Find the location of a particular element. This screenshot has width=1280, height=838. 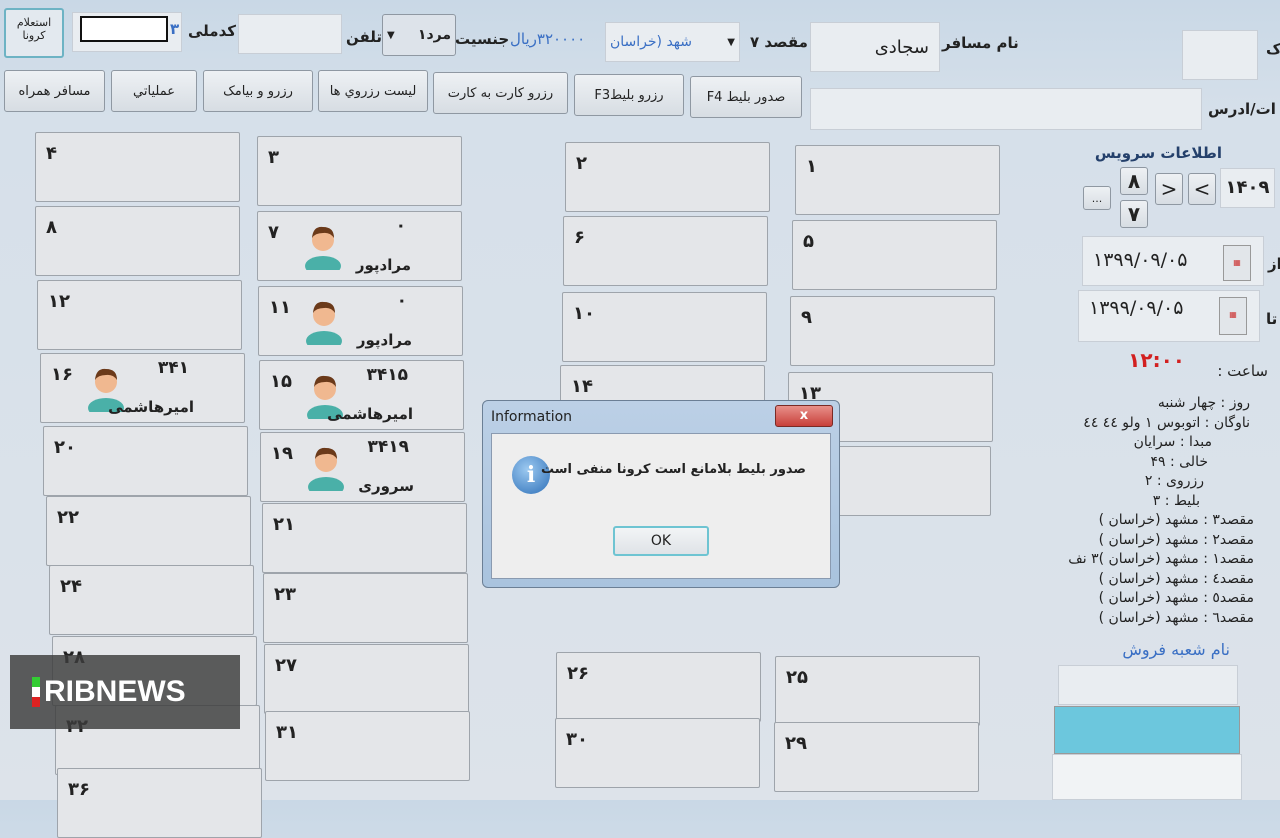

seat-number: ۴ is located at coordinates (51, 153).